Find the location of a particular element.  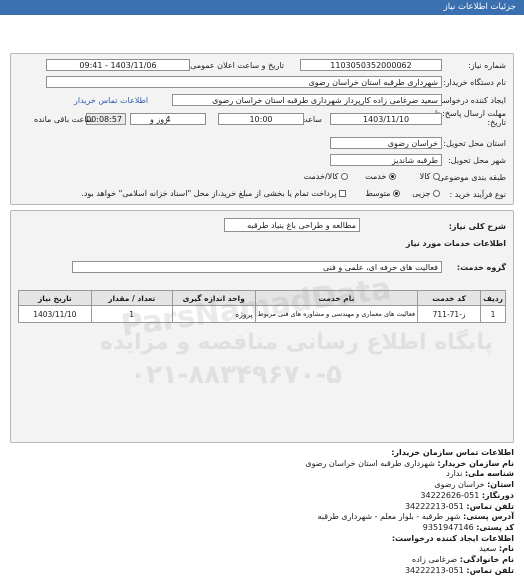

process-radio-medium is located at coordinates (396, 193).